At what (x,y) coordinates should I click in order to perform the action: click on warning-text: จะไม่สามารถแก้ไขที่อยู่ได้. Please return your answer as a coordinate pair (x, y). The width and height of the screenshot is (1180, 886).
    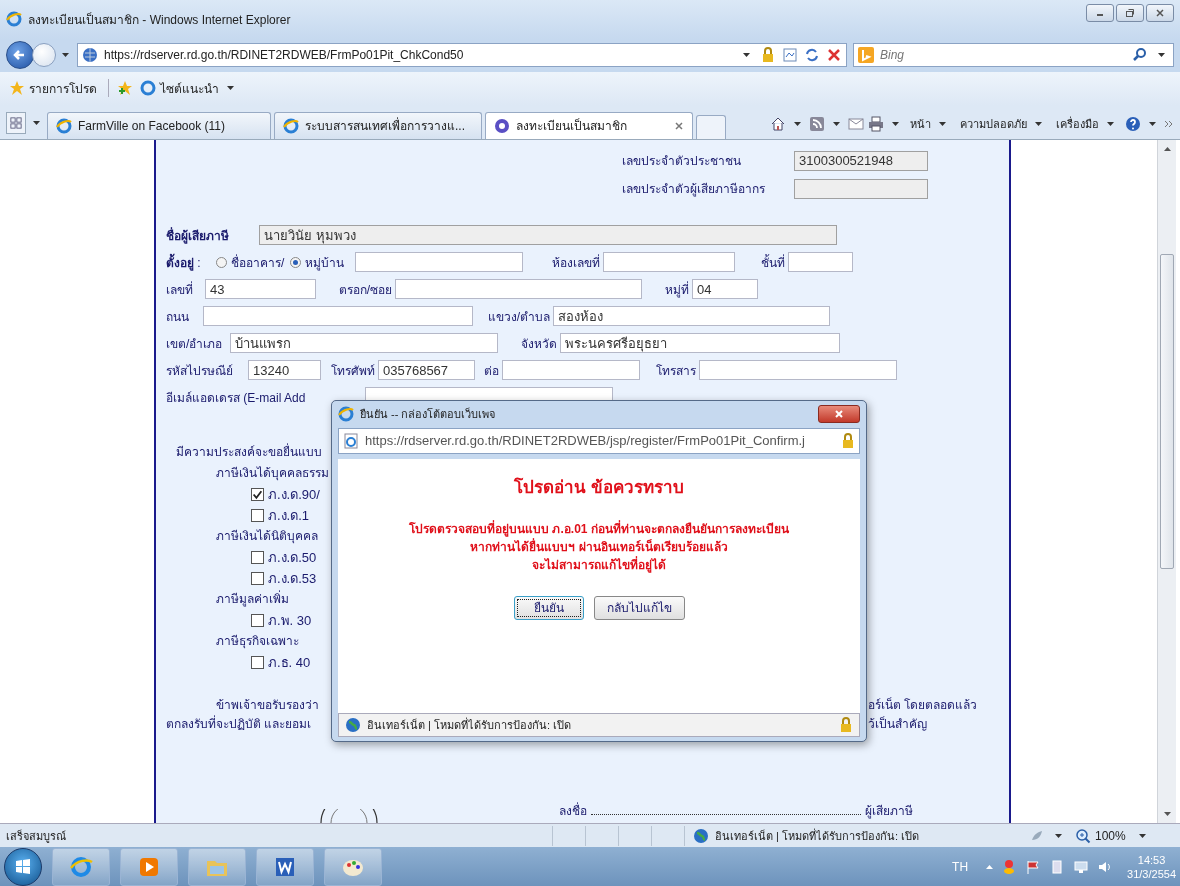
    Looking at the image, I should click on (599, 564).